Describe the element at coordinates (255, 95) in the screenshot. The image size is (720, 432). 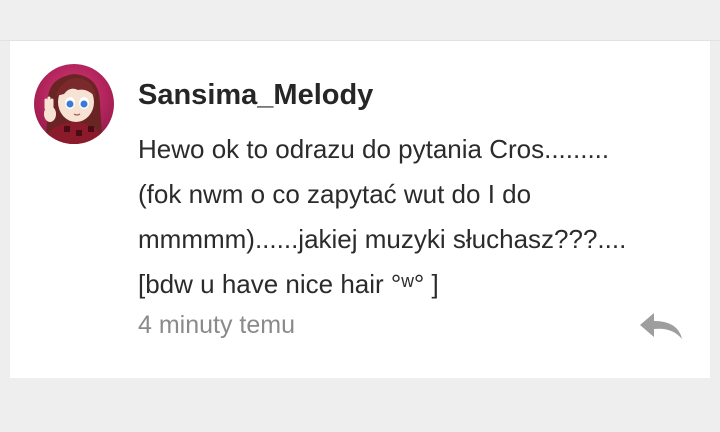
I see `comment-username: Sansima_Melody` at that location.